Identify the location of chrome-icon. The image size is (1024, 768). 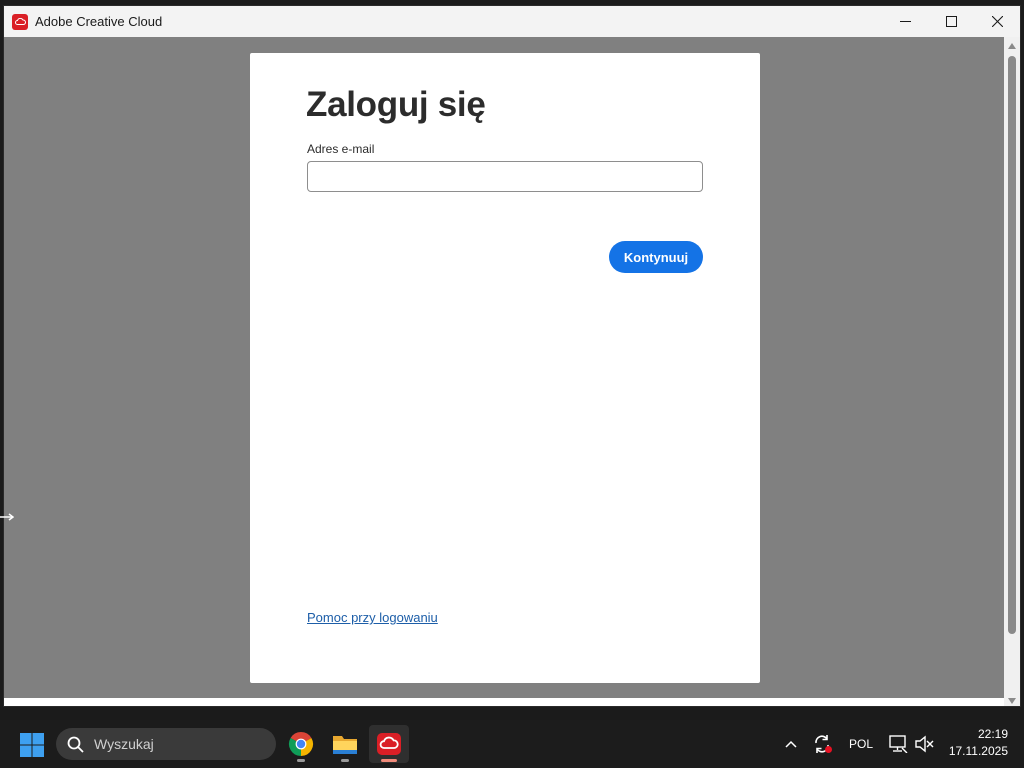
(301, 743).